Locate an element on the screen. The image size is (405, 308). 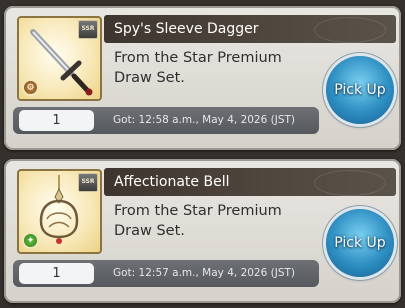
item-name: Affectionate Bell is located at coordinates (172, 182).